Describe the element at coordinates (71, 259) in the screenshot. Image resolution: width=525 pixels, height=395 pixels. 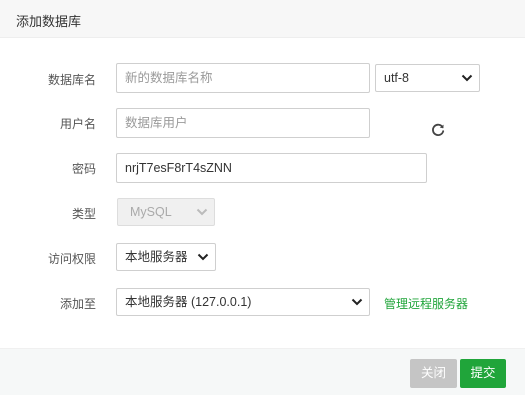
I see `access-label: 访问权限` at that location.